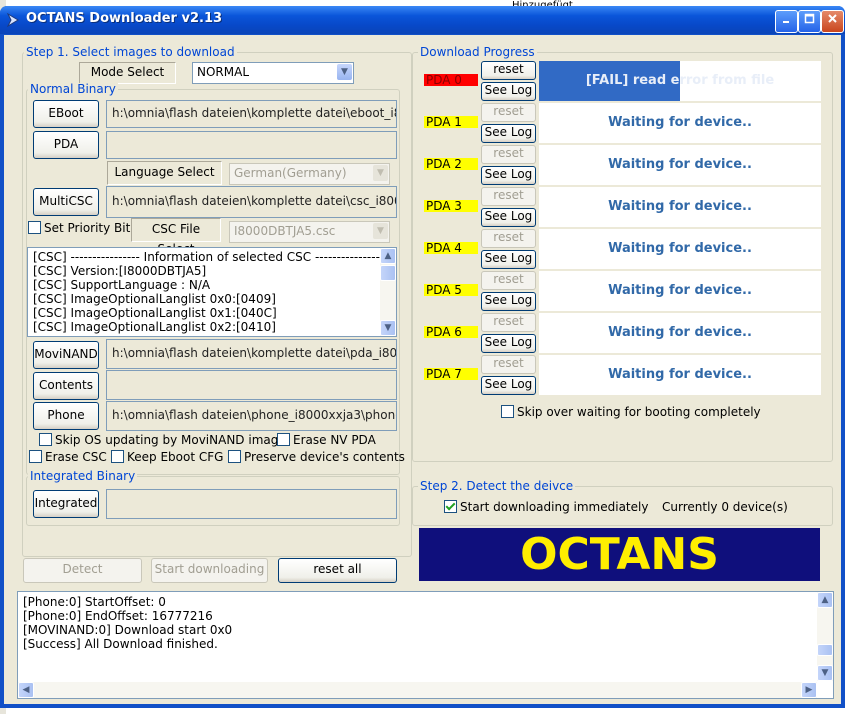  What do you see at coordinates (334, 440) in the screenshot?
I see `erase-nv-label: Erase NV PDA` at bounding box center [334, 440].